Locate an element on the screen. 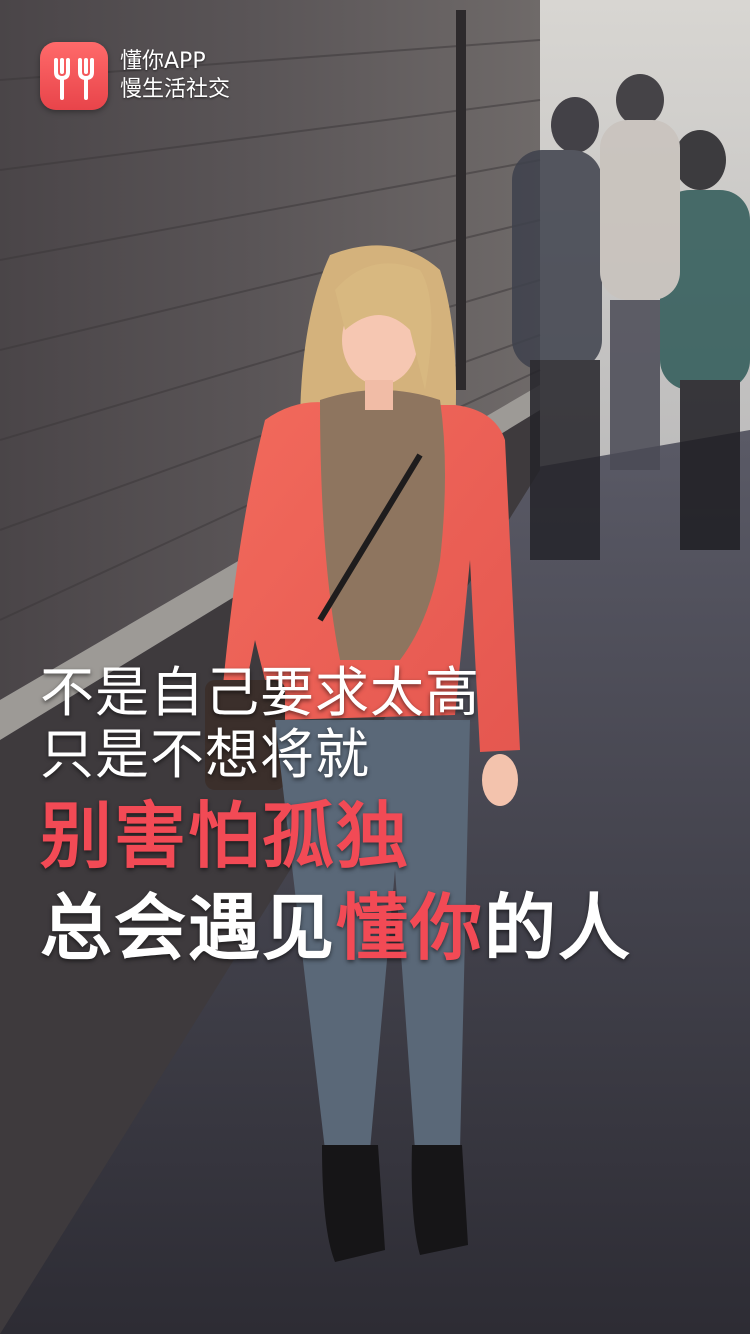 This screenshot has height=1334, width=750. headline-line-3: 别害怕孤独 is located at coordinates (225, 836).